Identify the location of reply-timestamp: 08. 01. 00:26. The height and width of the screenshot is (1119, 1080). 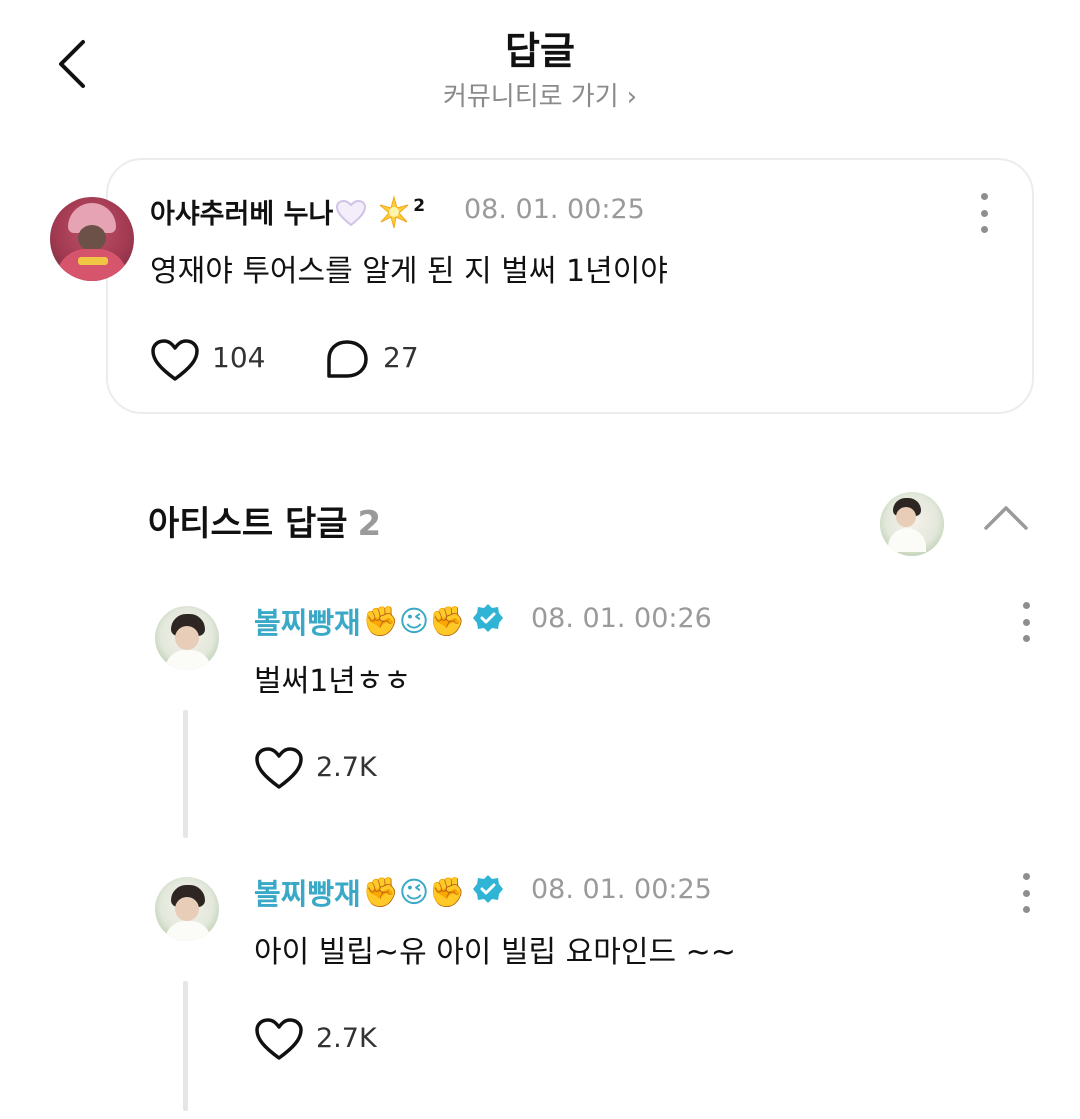
(621, 618).